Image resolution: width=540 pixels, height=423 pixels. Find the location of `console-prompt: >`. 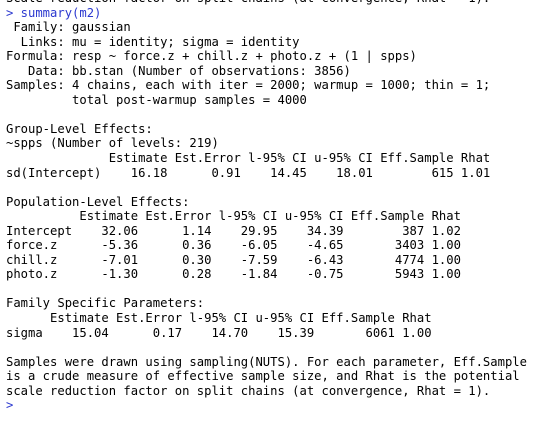

console-prompt: > is located at coordinates (270, 405).